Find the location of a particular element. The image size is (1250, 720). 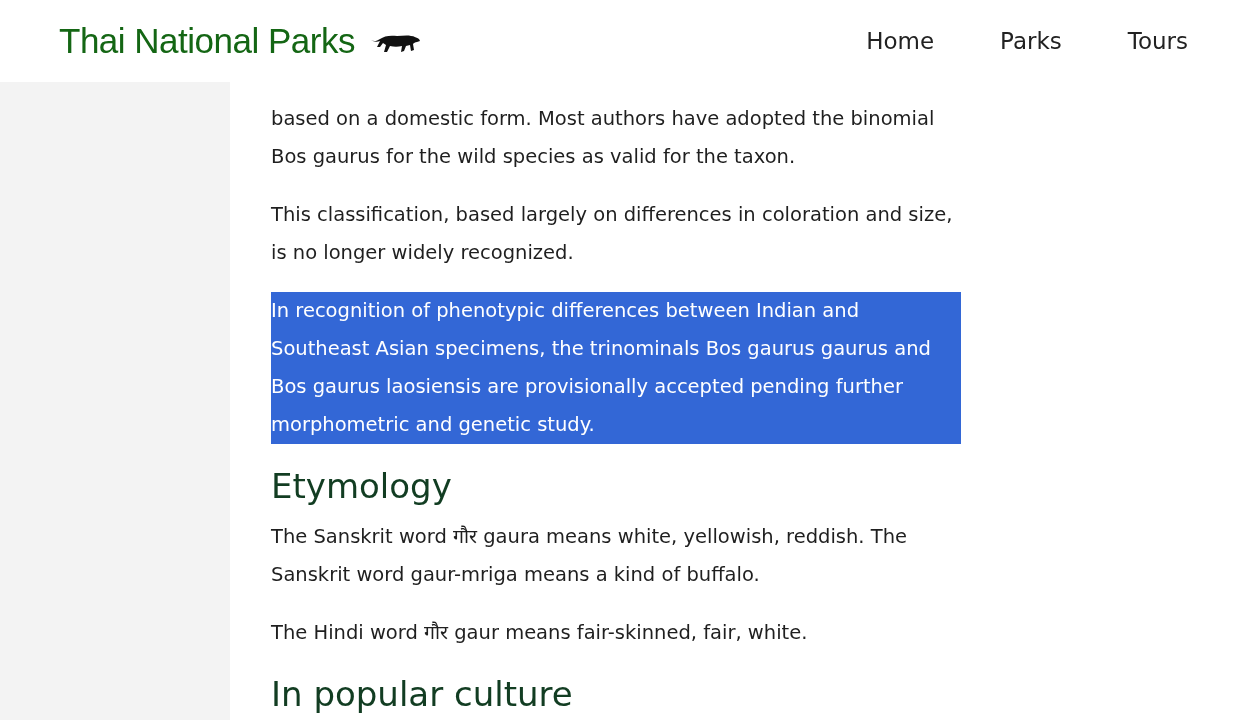

nav-link: Home is located at coordinates (900, 41).